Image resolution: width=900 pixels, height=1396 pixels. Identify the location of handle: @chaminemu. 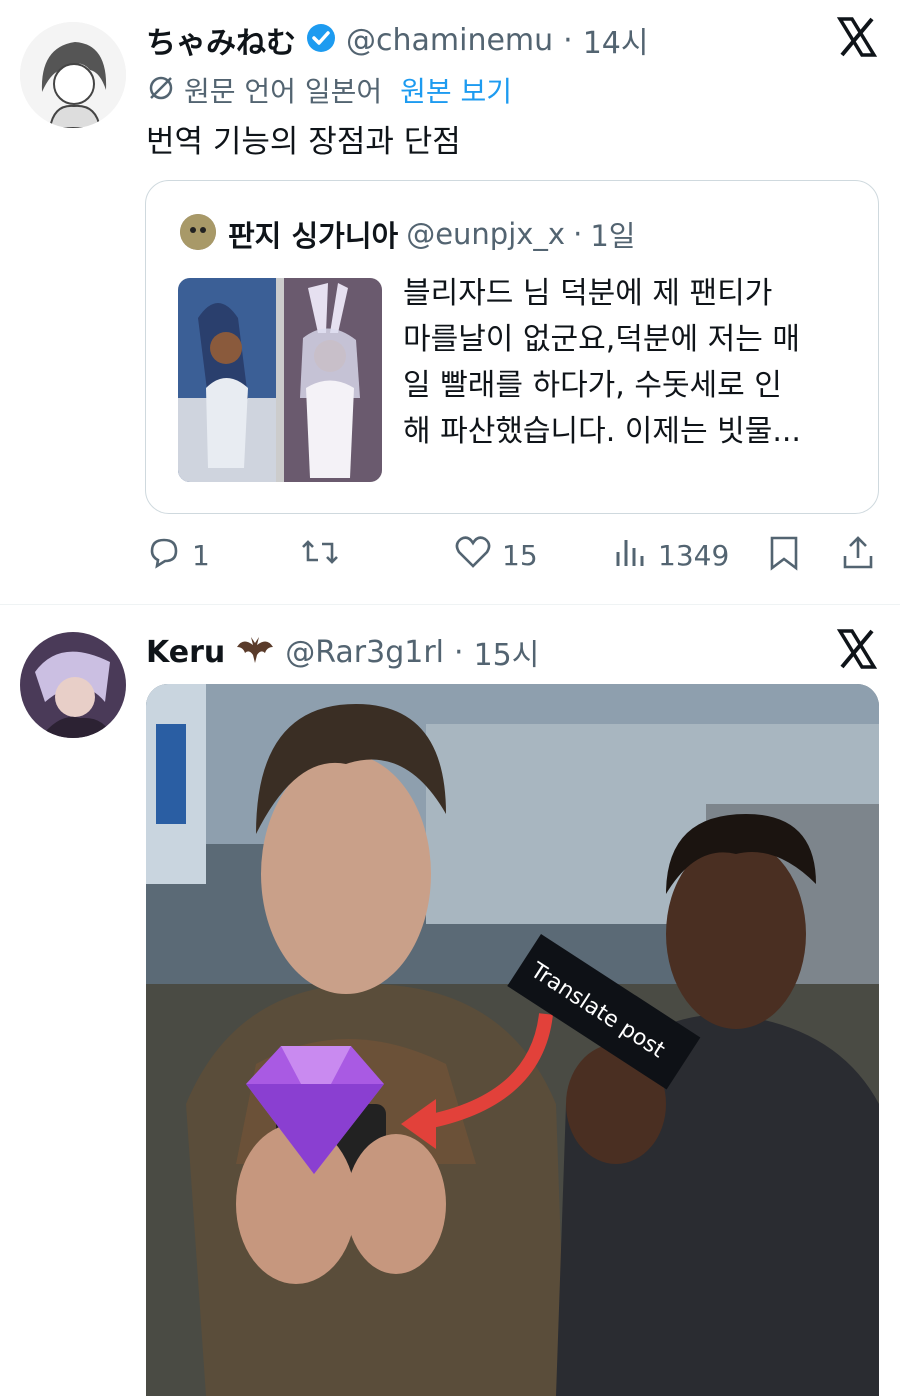
(449, 40).